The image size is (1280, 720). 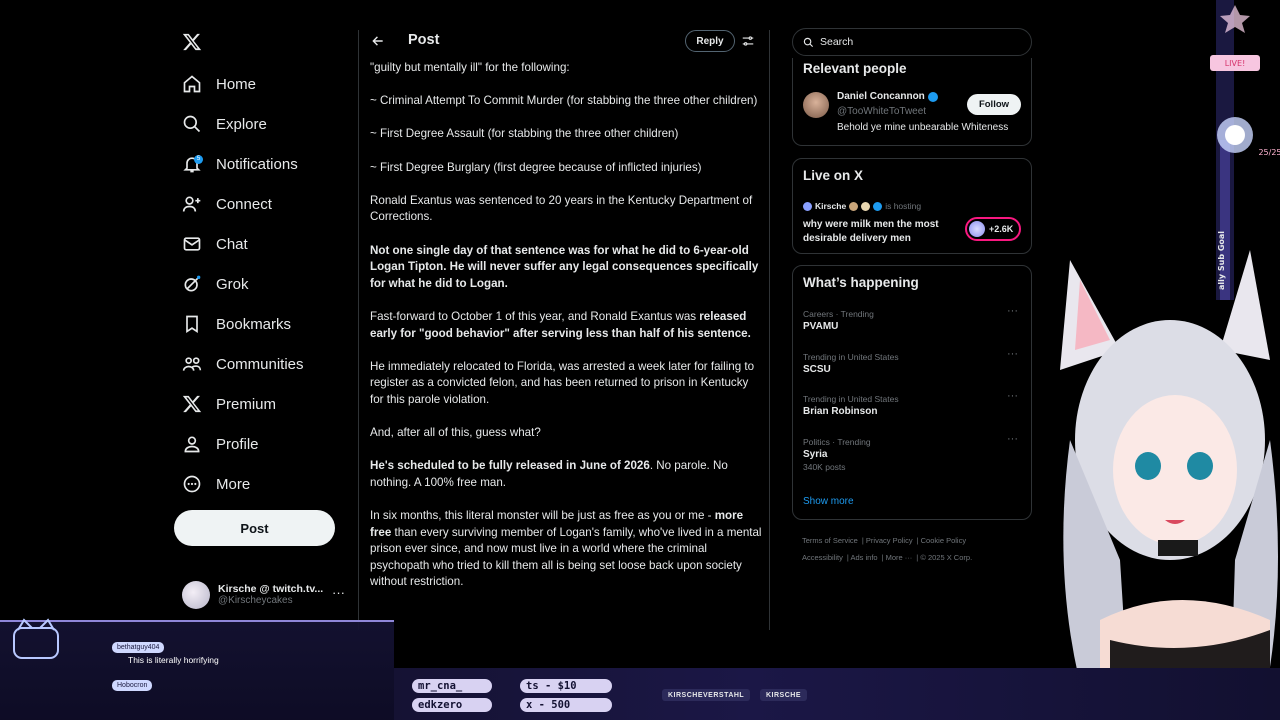 What do you see at coordinates (863, 557) in the screenshot?
I see `footer-link: Ads info` at bounding box center [863, 557].